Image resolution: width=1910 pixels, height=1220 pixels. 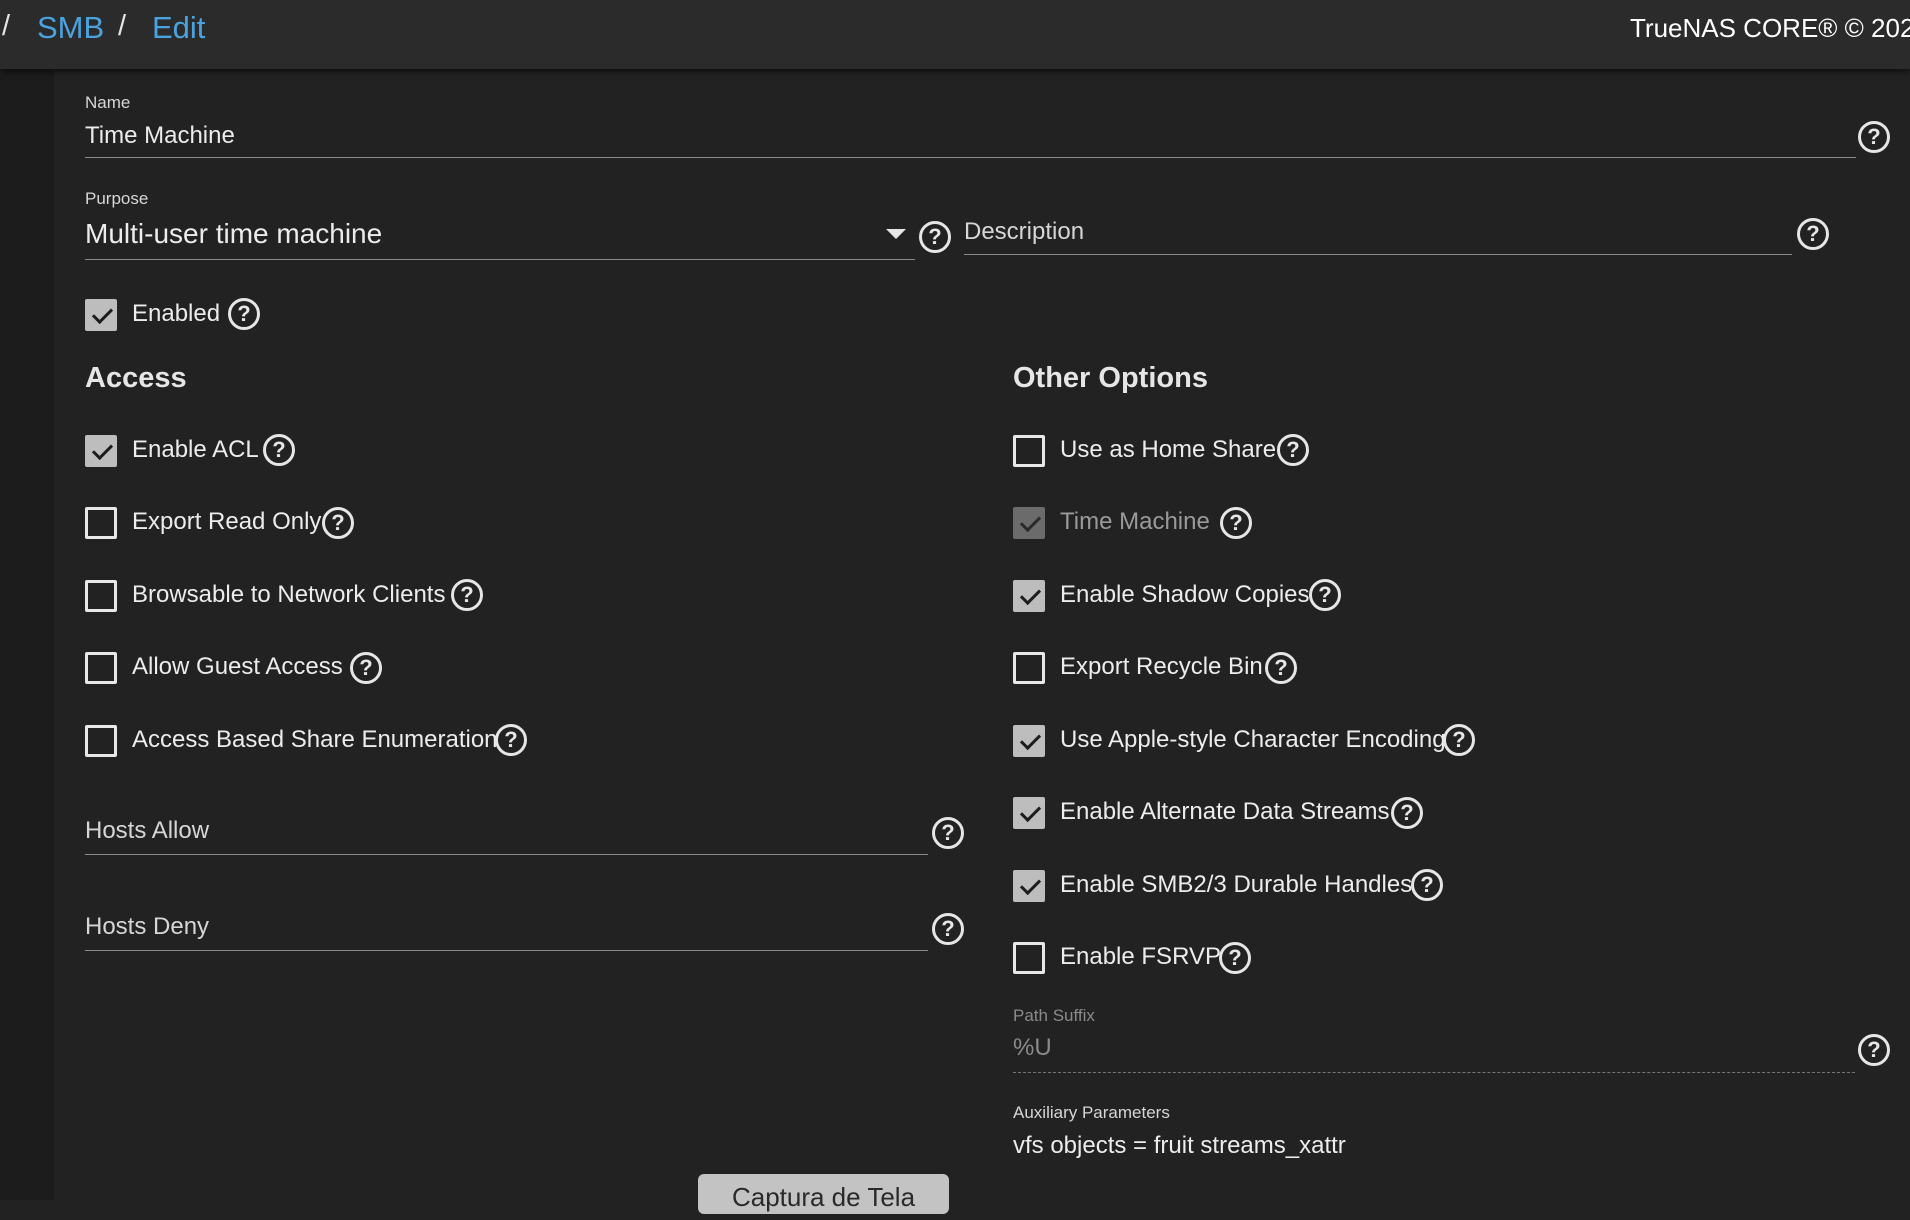 I want to click on breadcrumb-edit: Edit, so click(x=179, y=27).